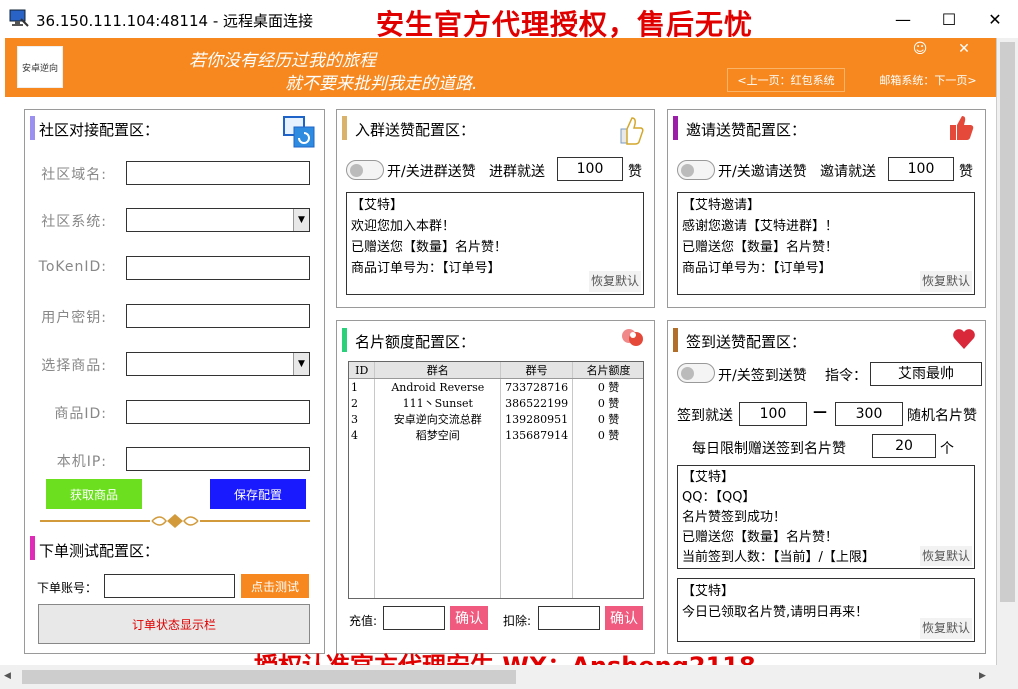 This screenshot has height=689, width=1018. What do you see at coordinates (920, 49) in the screenshot?
I see `skin-icon: ☺` at bounding box center [920, 49].